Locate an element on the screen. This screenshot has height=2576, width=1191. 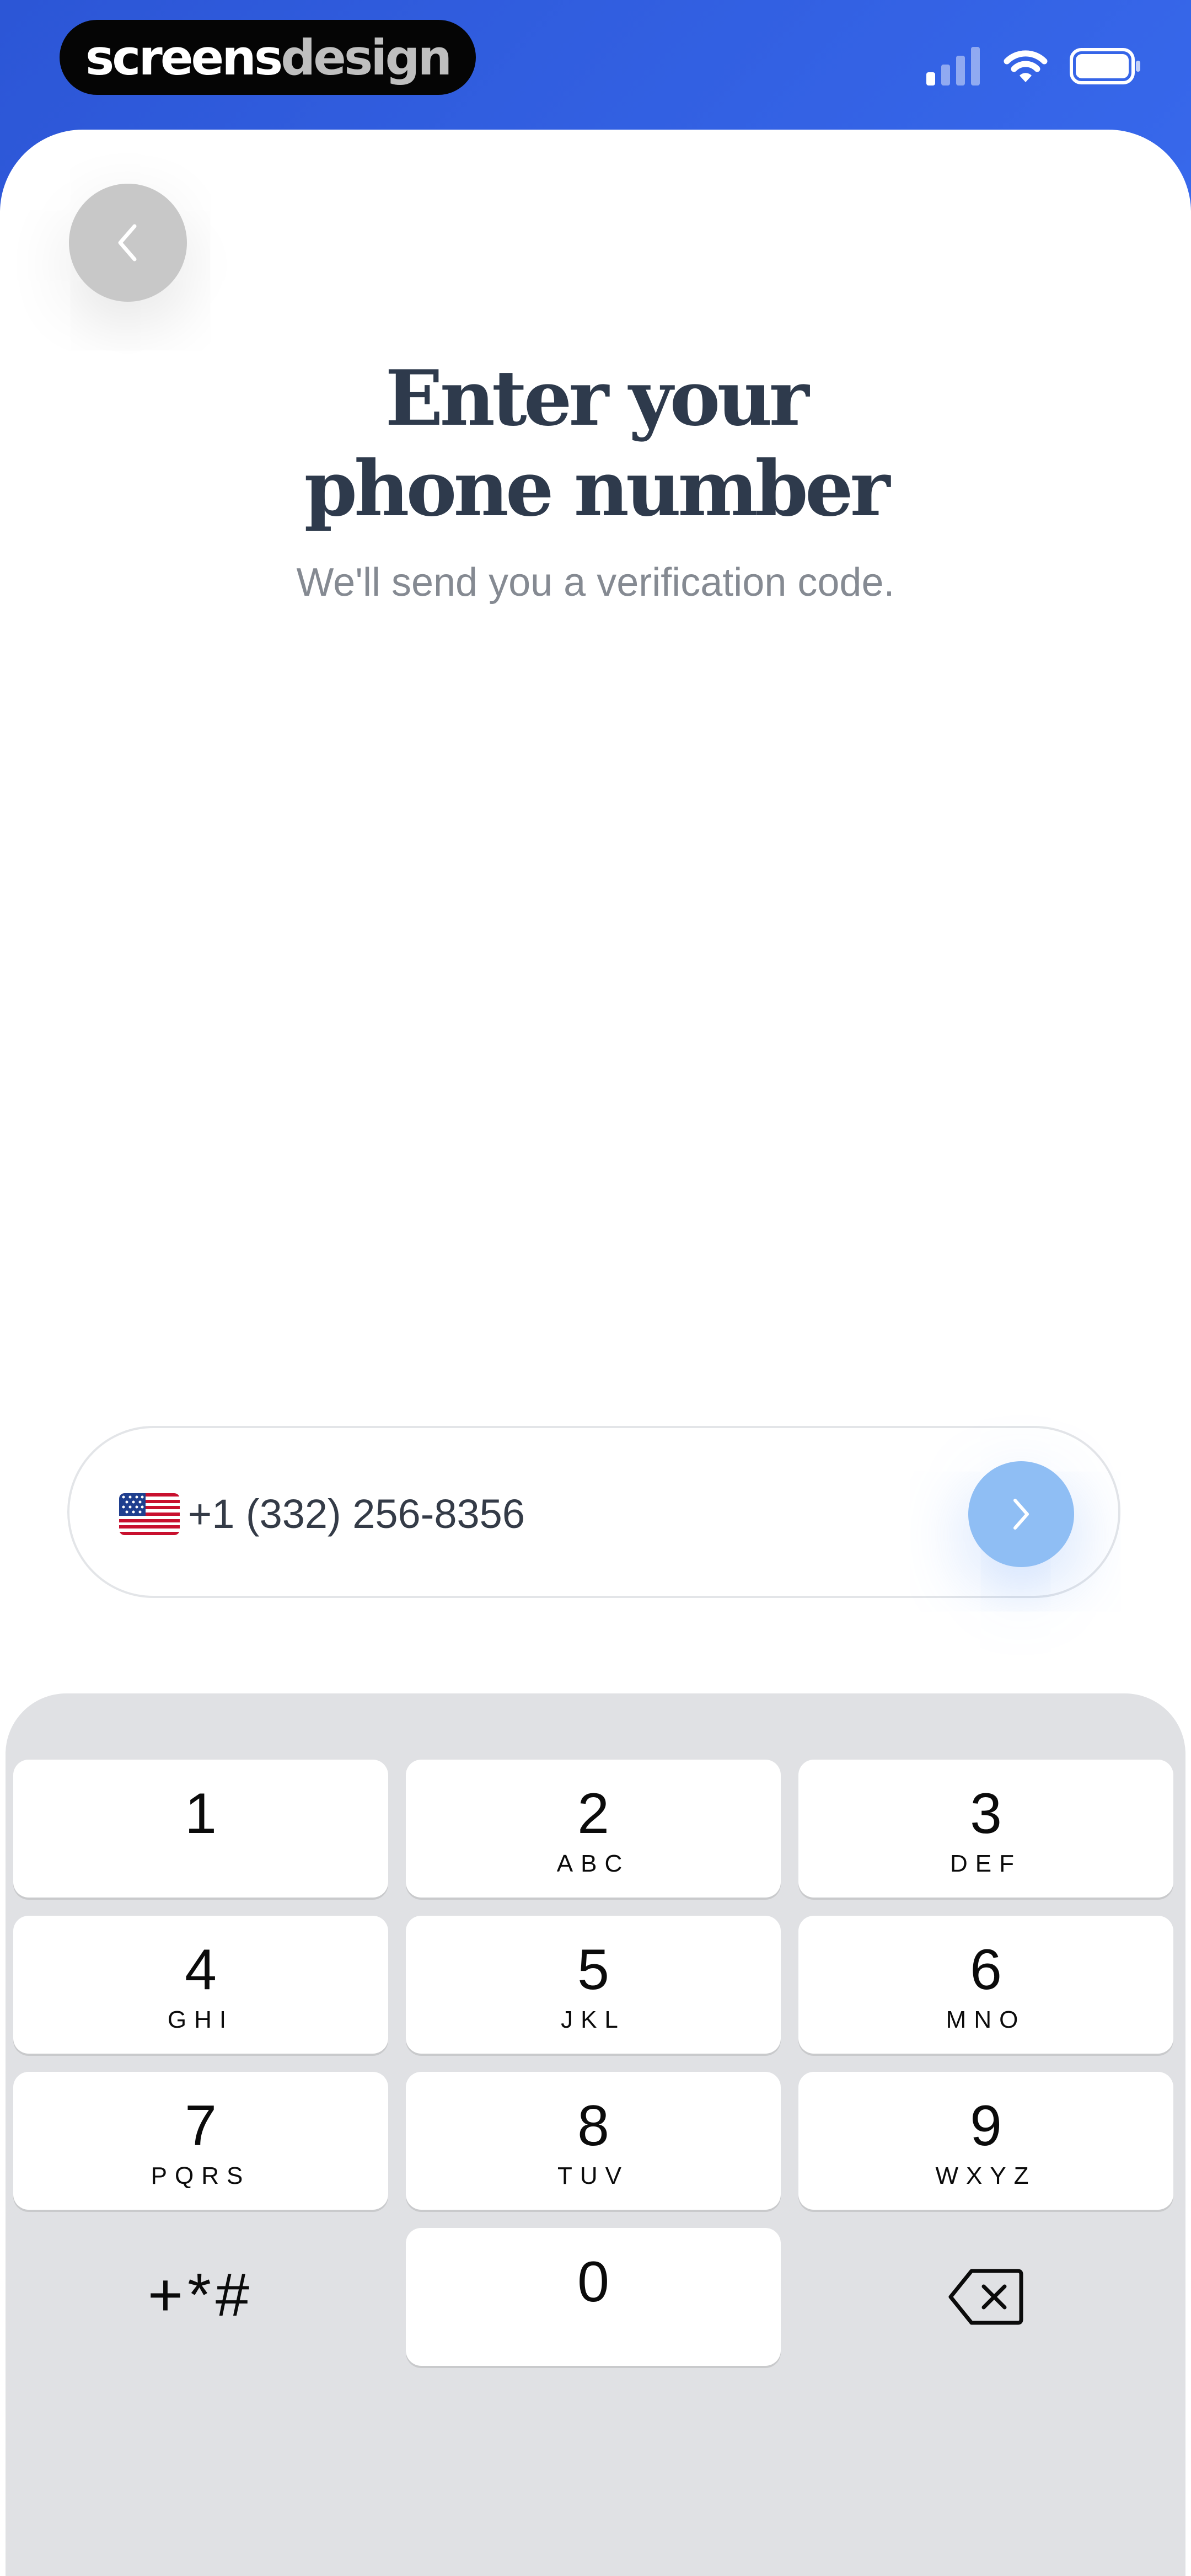
key-letters: DEF is located at coordinates (986, 1863).